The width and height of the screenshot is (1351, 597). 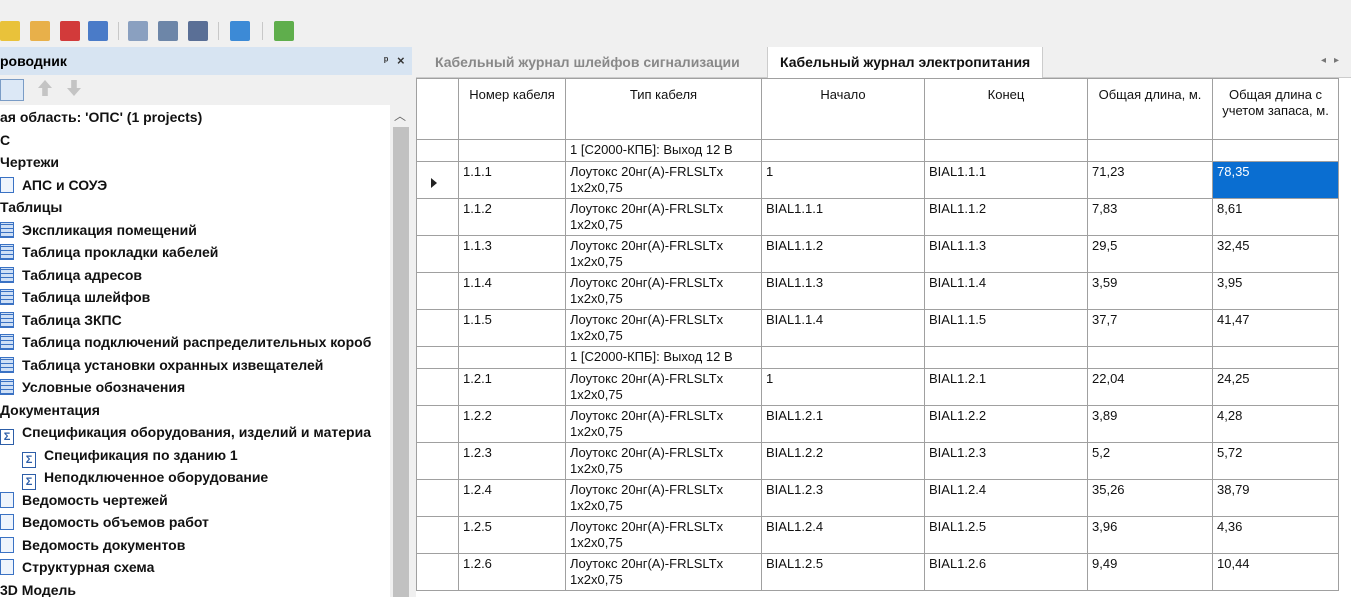 I want to click on table-cell: 22,04, so click(x=1150, y=387).